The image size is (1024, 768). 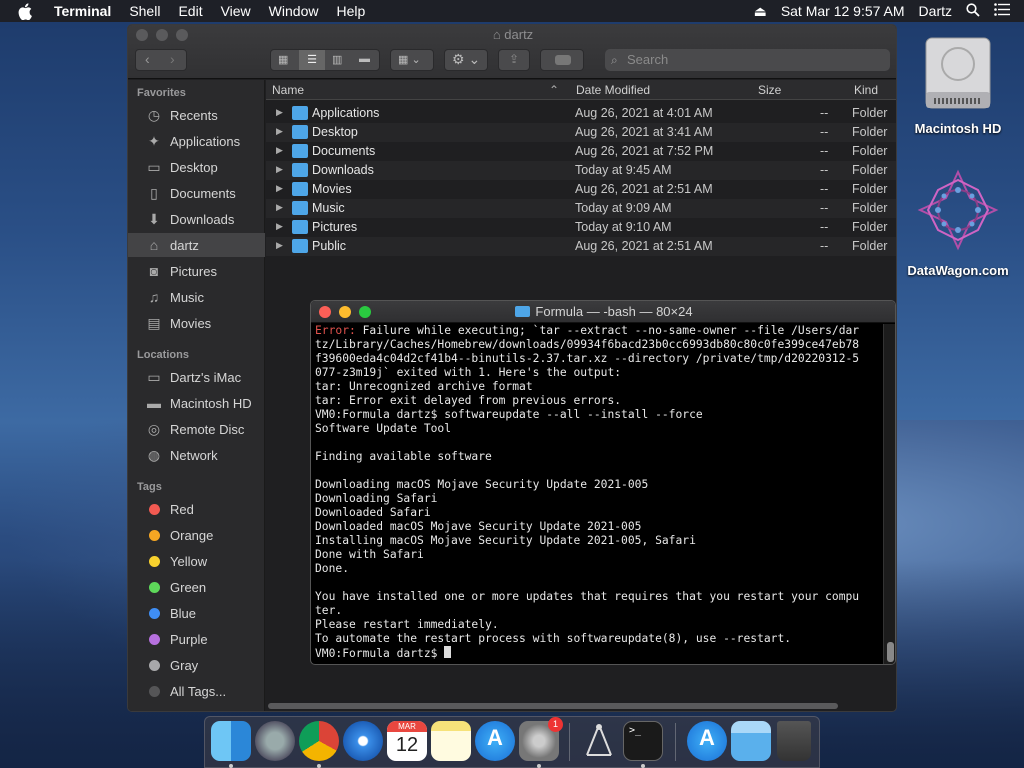 I want to click on menu-window: Window, so click(x=294, y=11).